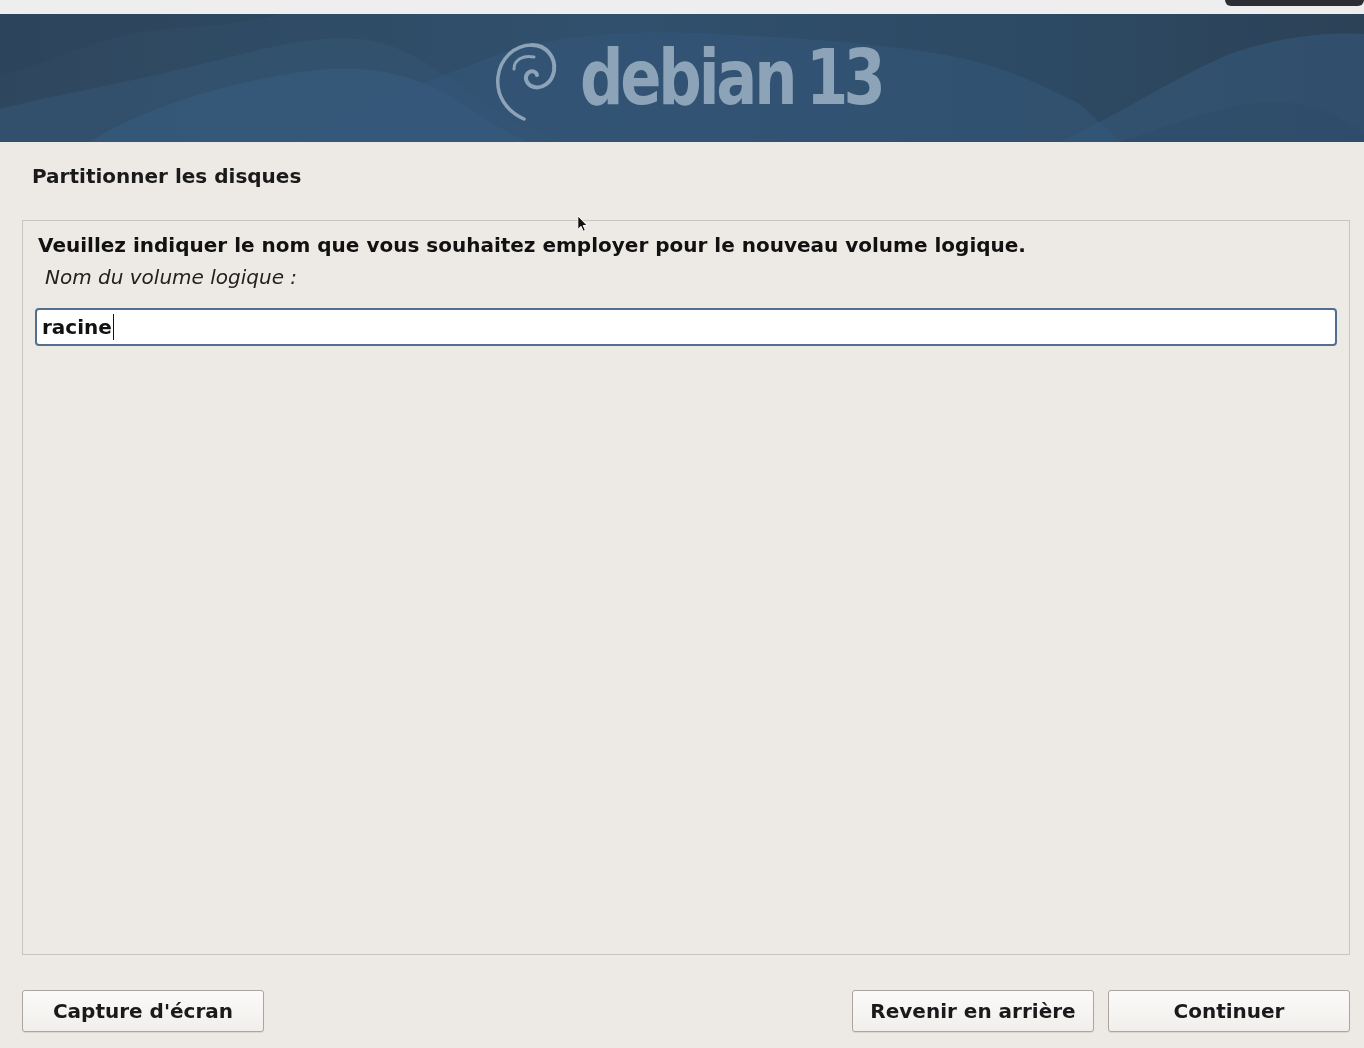 This screenshot has width=1364, height=1048. I want to click on logo-version: 13, so click(844, 78).